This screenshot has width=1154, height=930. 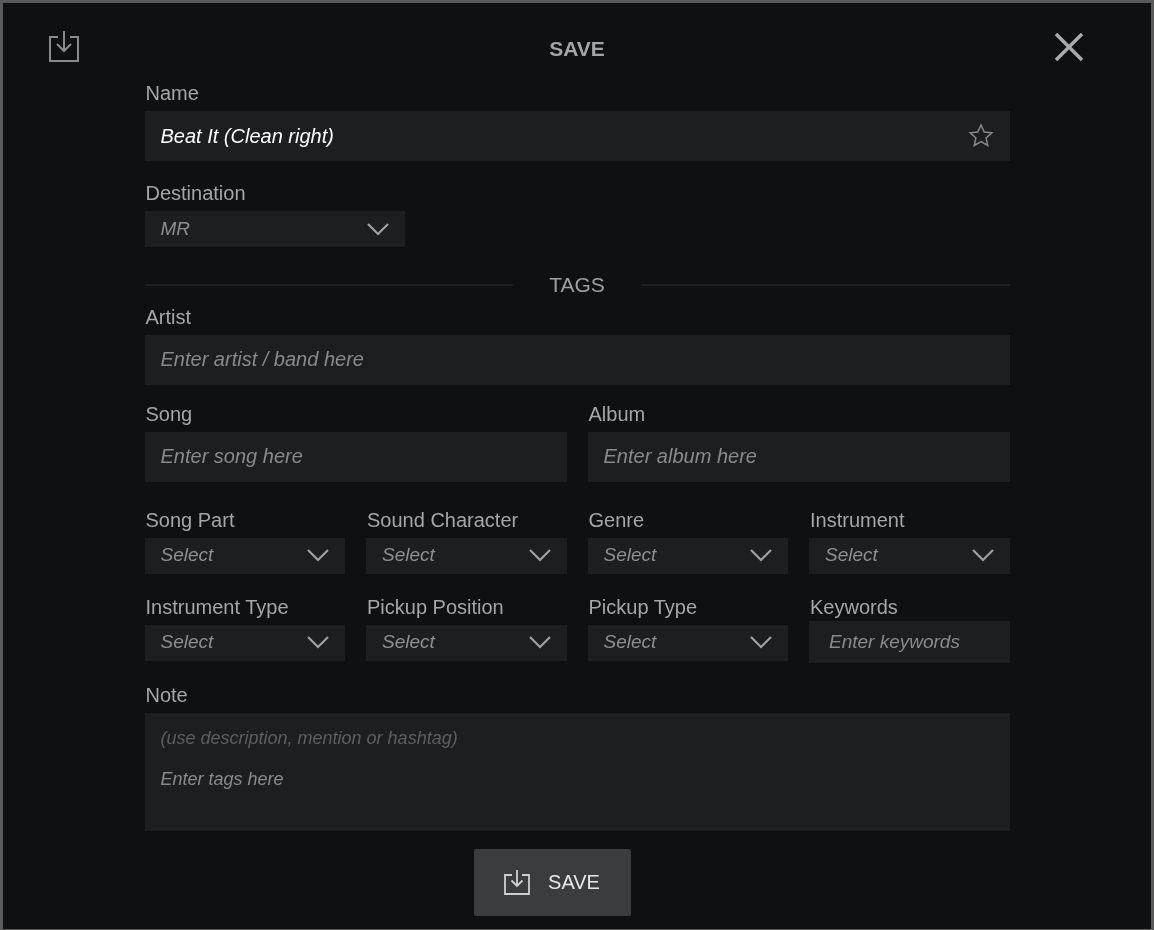 I want to click on destination-dropdown: MR, so click(x=274, y=229).